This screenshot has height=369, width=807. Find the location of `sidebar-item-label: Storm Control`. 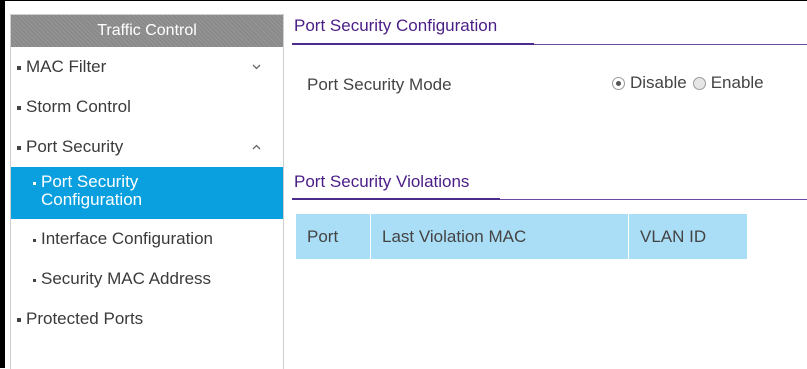

sidebar-item-label: Storm Control is located at coordinates (78, 106).